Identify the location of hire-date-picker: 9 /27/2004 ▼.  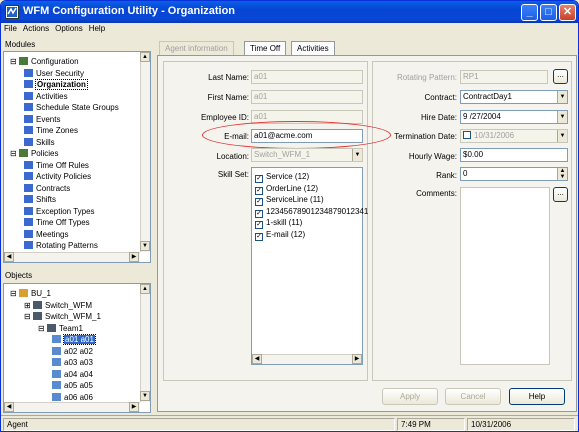
(514, 117).